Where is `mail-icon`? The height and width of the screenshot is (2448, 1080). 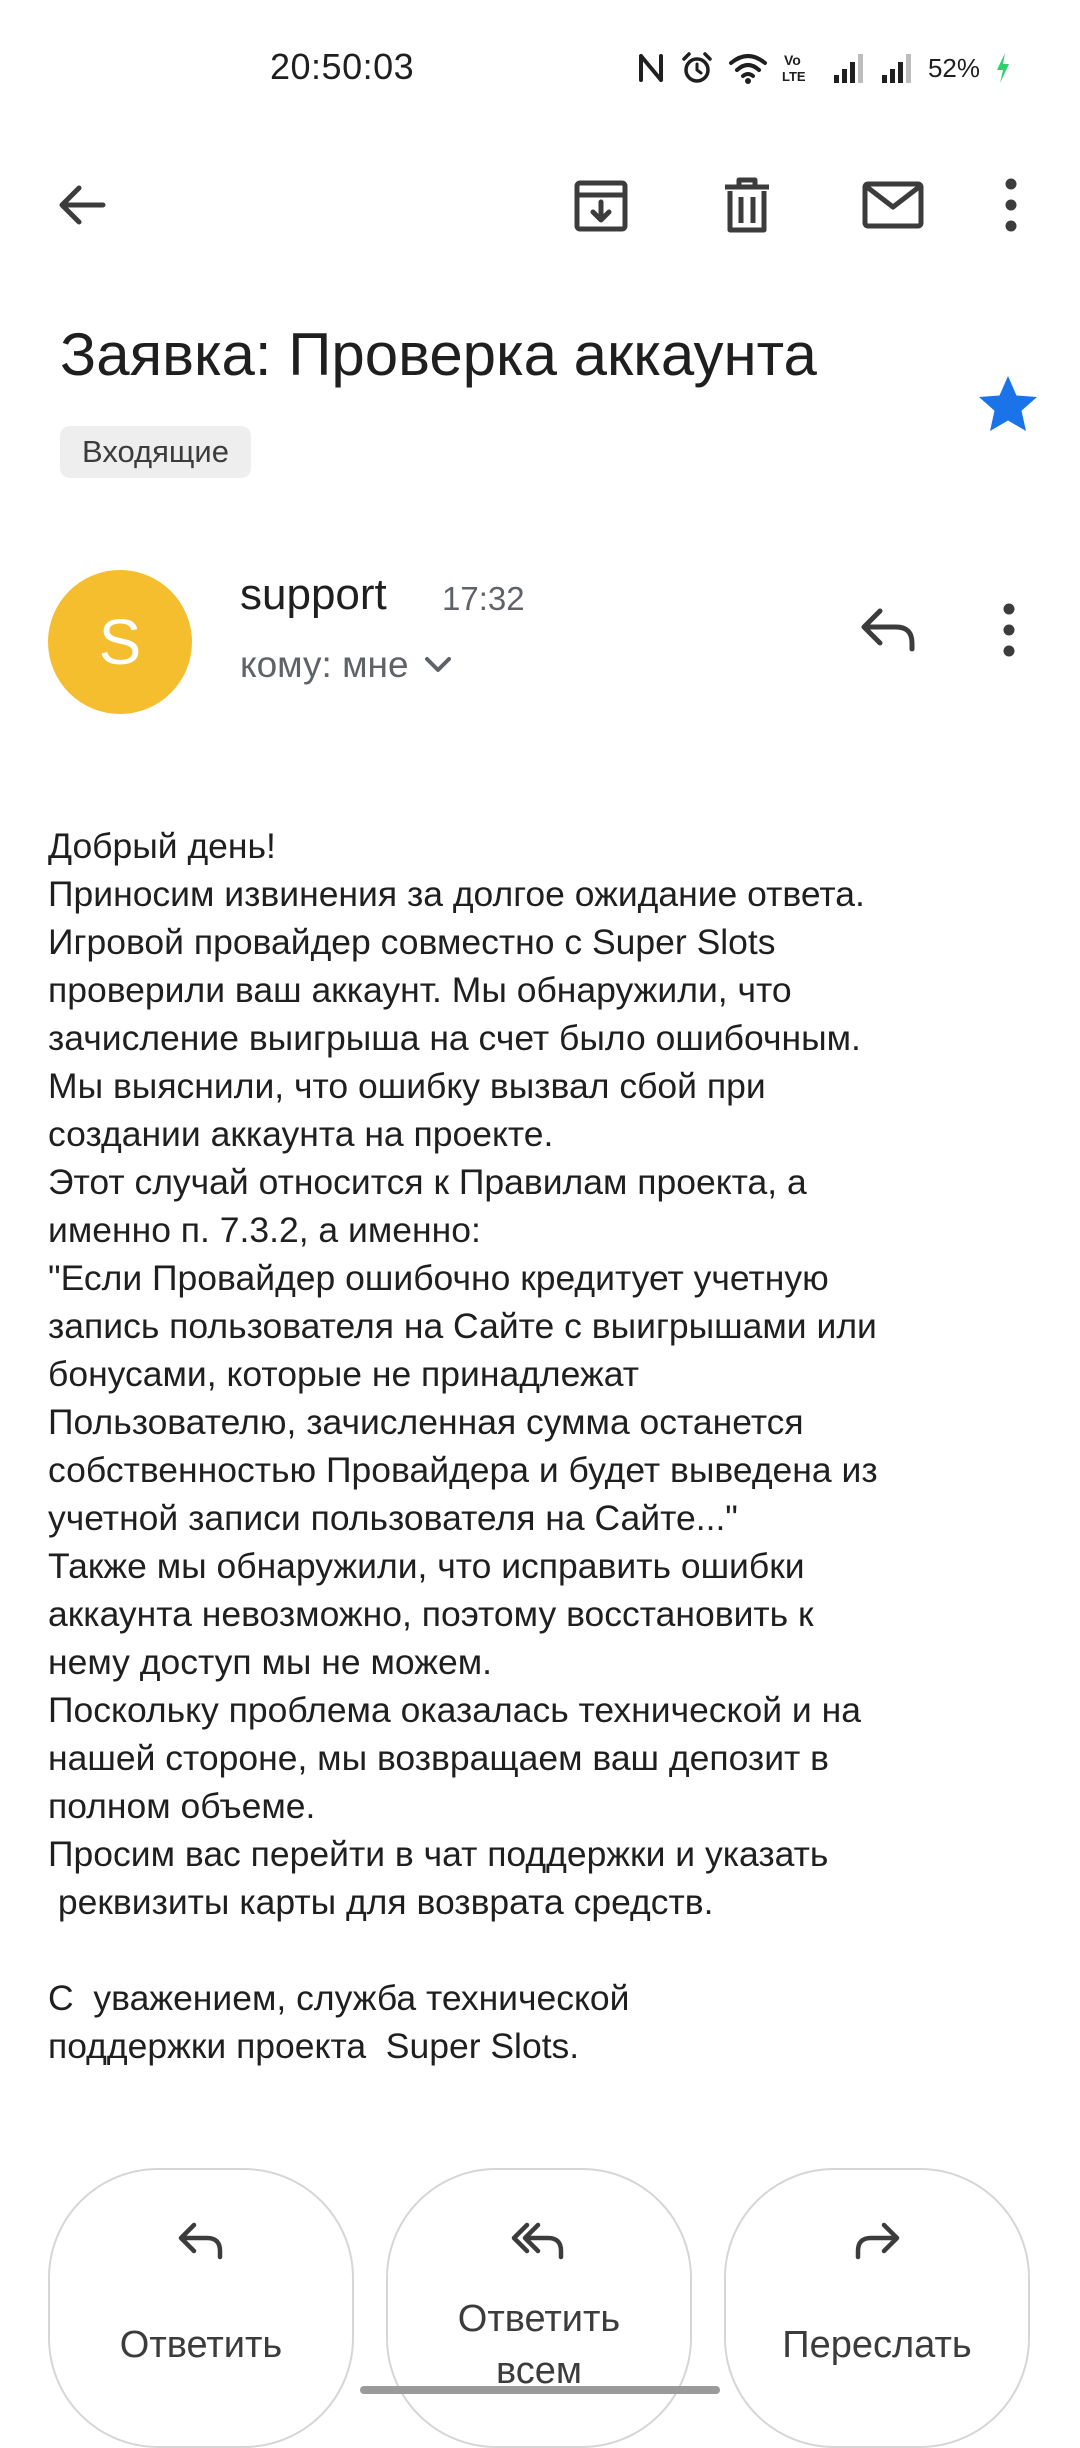 mail-icon is located at coordinates (893, 205).